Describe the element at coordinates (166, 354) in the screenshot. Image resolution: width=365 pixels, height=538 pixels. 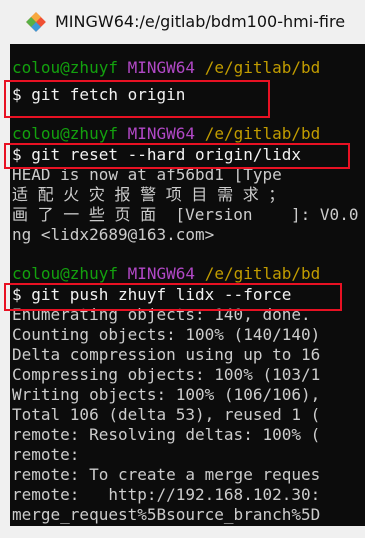
I see `output-line: Delta compression using up to 16` at that location.